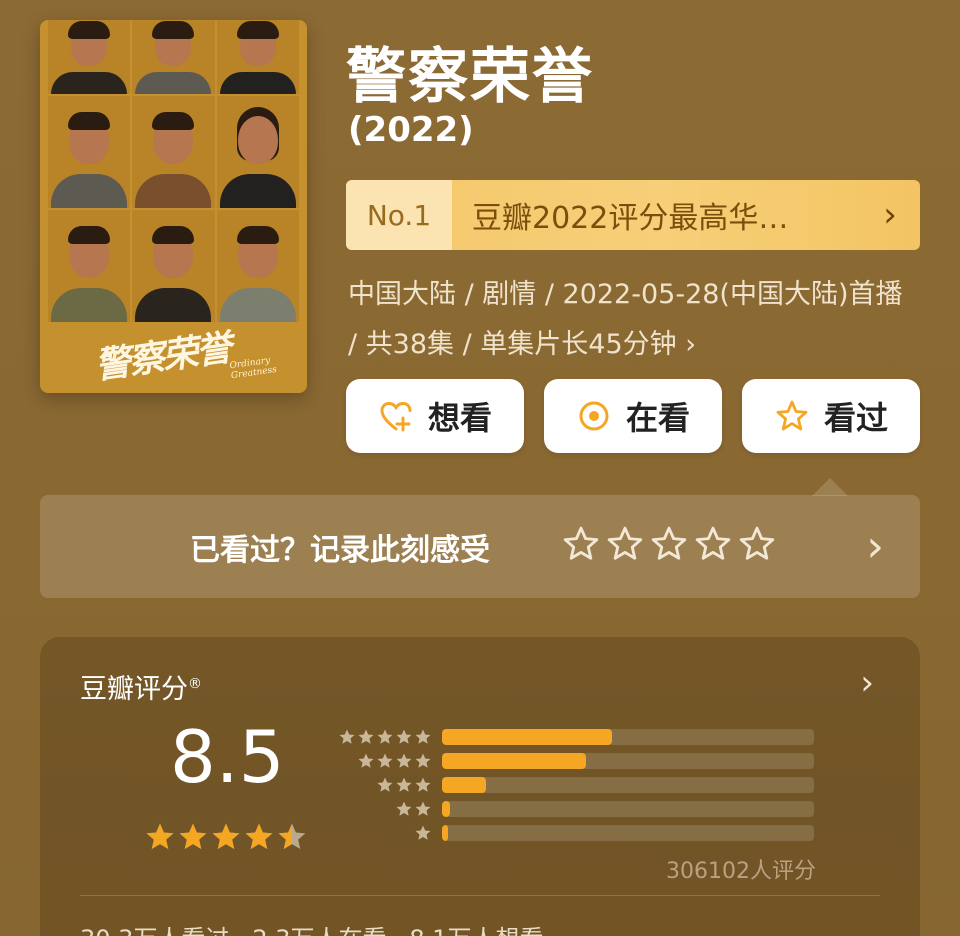 The height and width of the screenshot is (936, 960). I want to click on distribution-row-1-star, so click(575, 833).